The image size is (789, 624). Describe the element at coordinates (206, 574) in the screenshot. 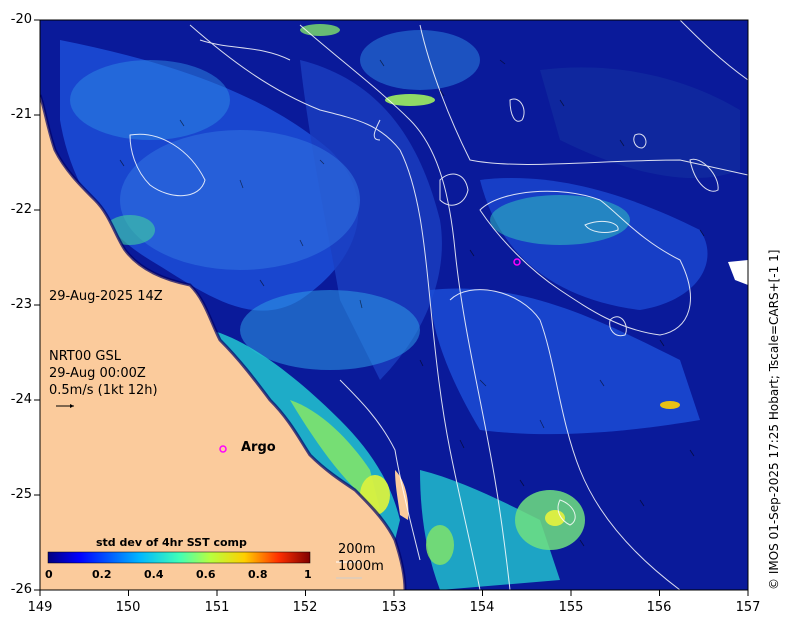

I see `colorbar-tick: 0.6` at that location.